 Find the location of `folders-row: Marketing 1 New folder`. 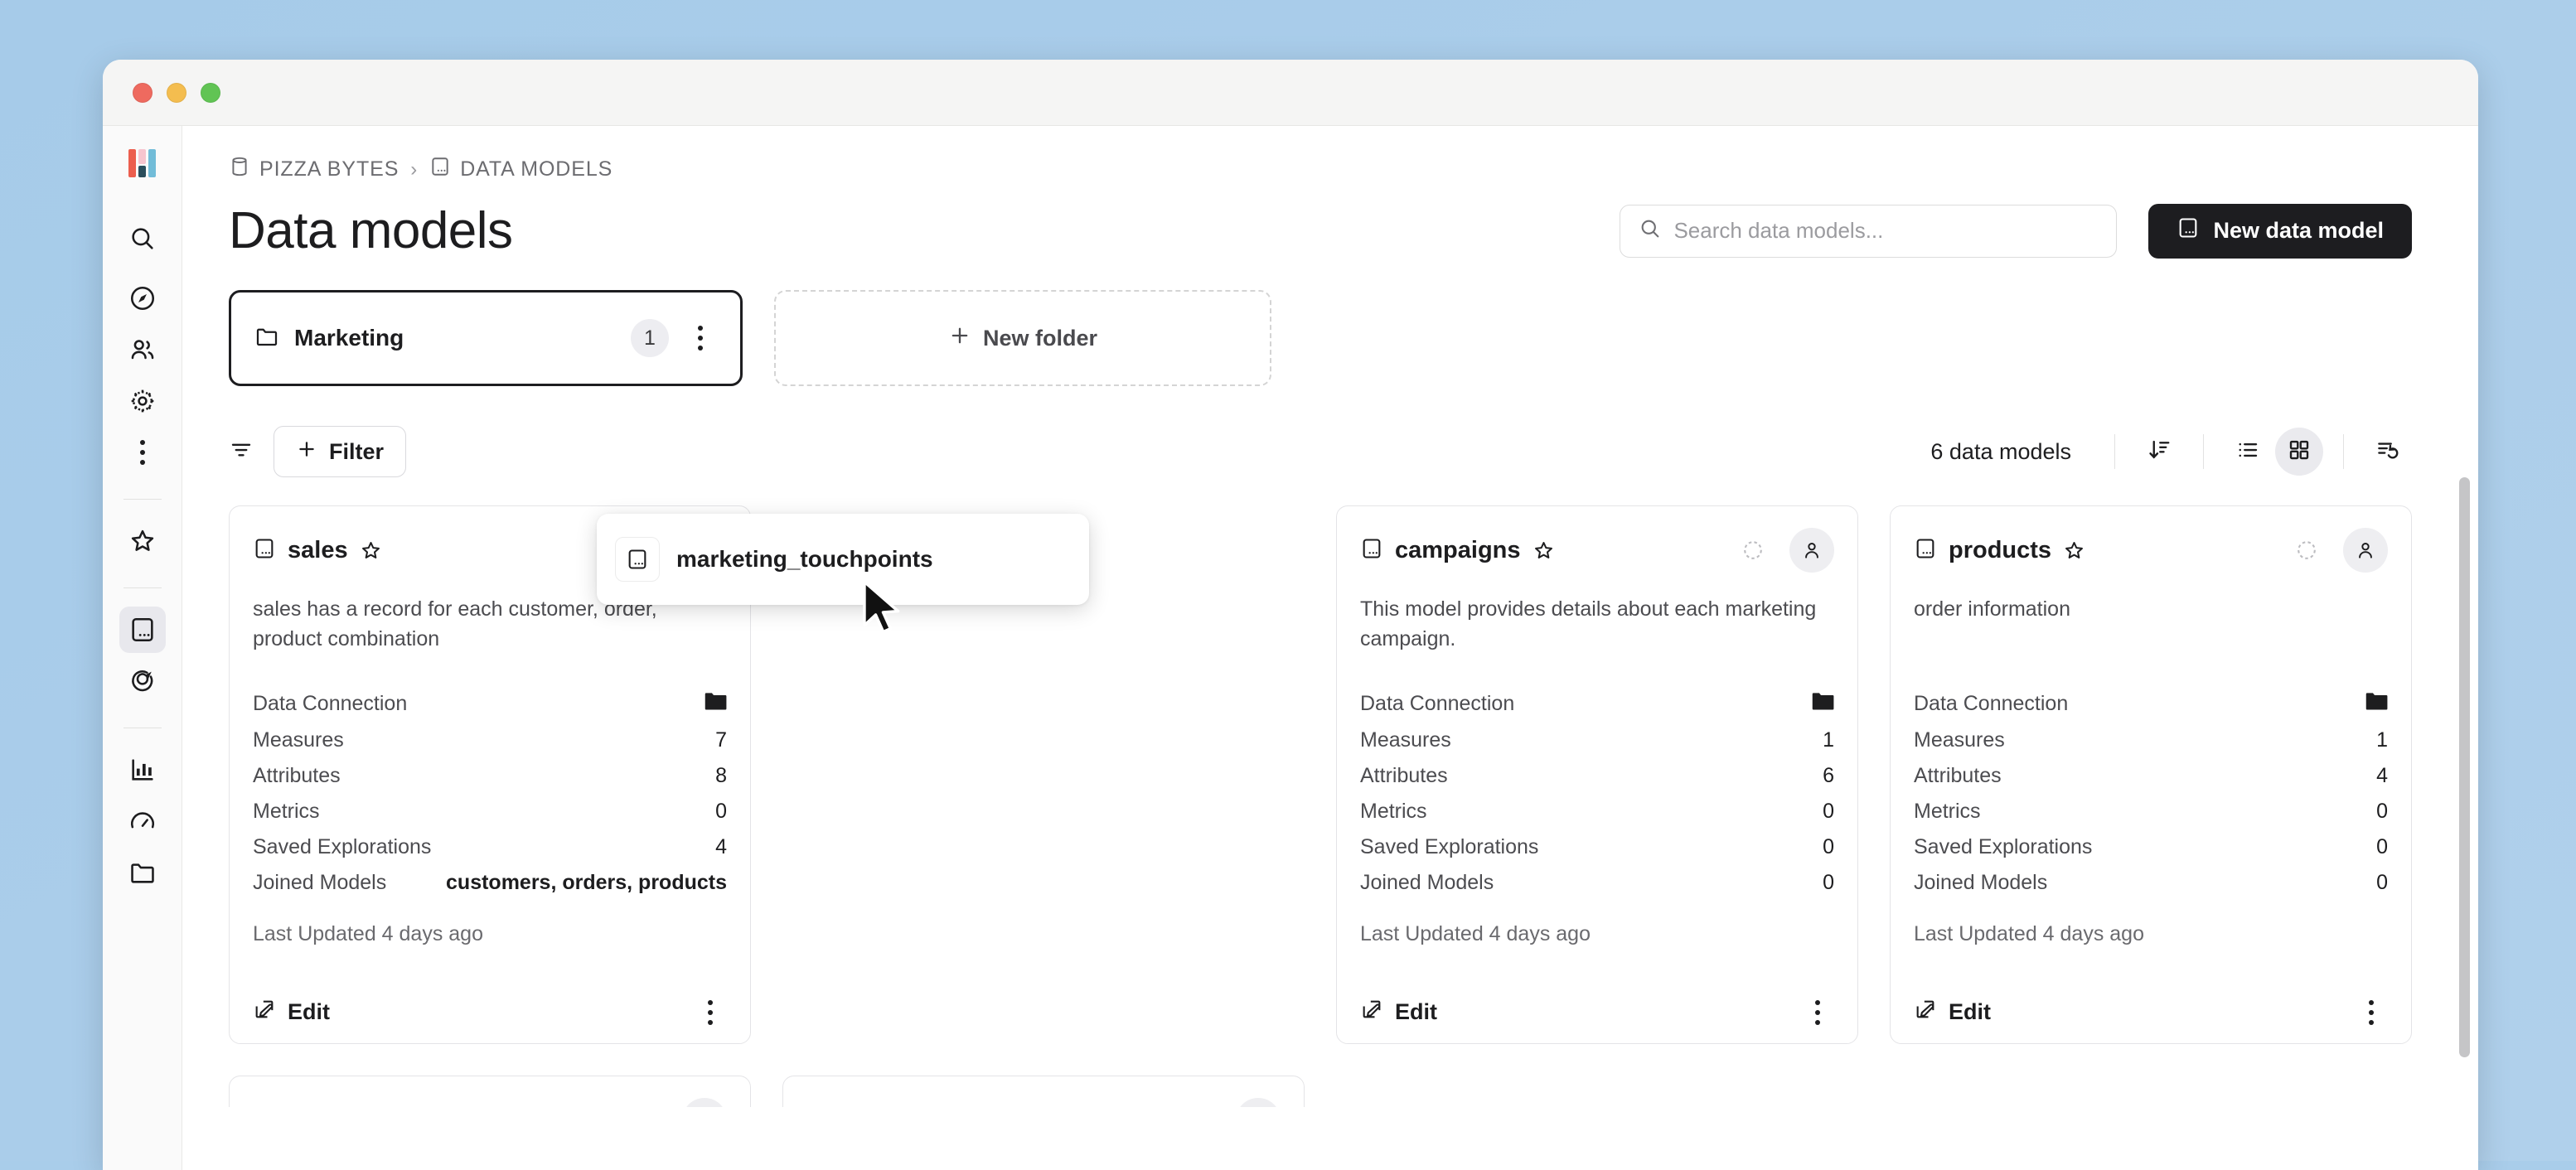

folders-row: Marketing 1 New folder is located at coordinates (1330, 323).